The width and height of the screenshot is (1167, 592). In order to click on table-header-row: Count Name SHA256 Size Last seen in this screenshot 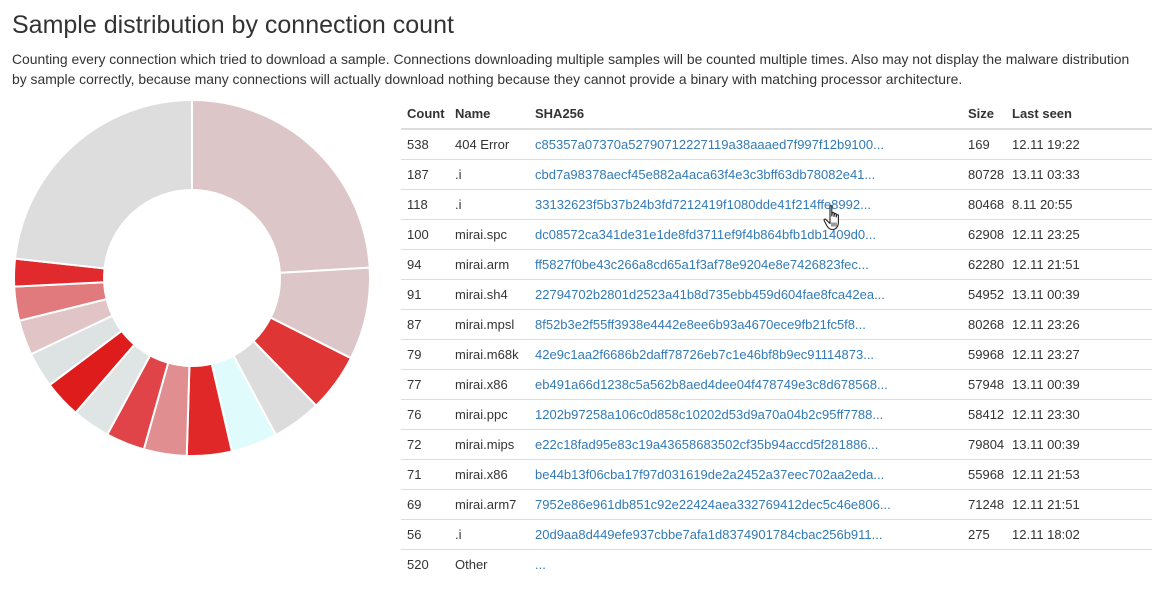, I will do `click(776, 114)`.